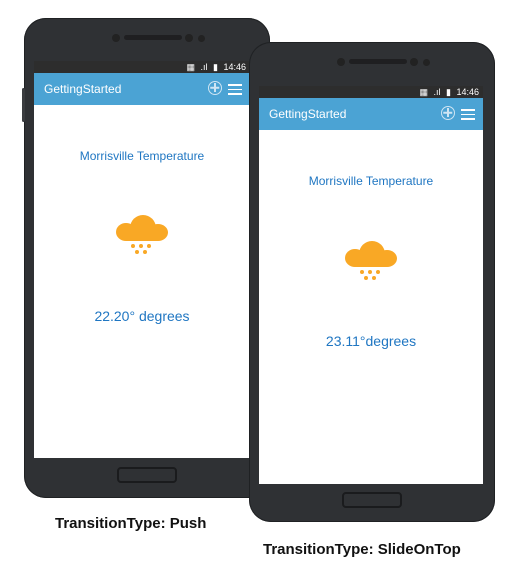 The image size is (522, 573). Describe the element at coordinates (23, 105) in the screenshot. I see `volume-button` at that location.